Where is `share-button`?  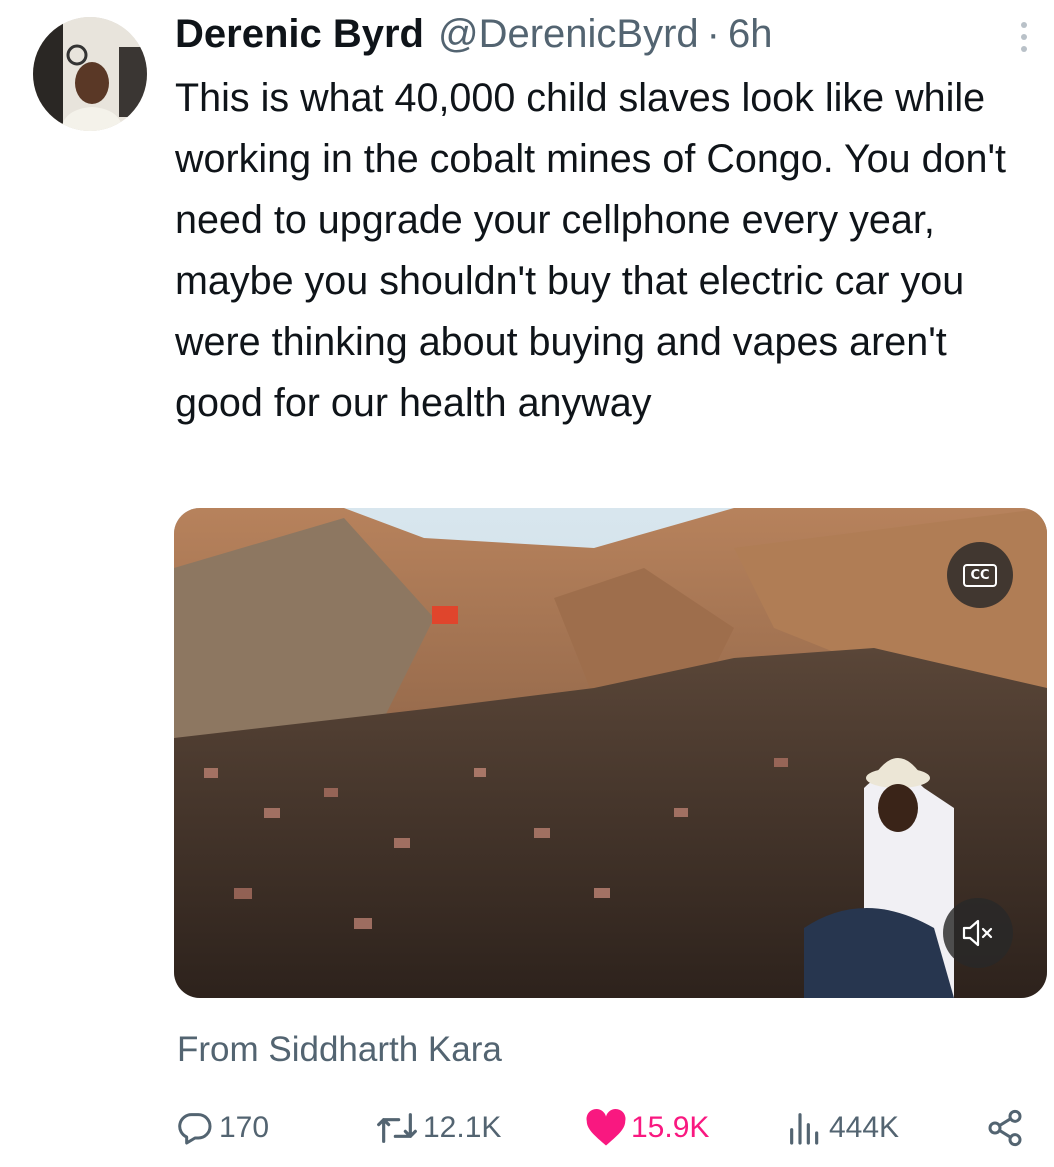
share-button is located at coordinates (1005, 1128).